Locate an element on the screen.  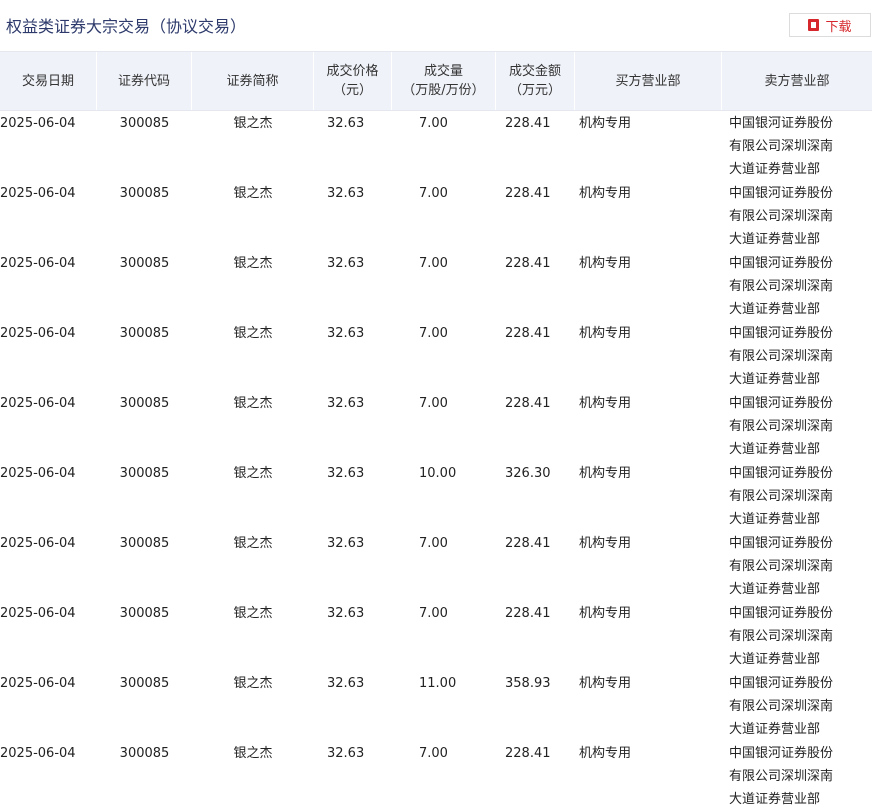
download-button: 下载 is located at coordinates (830, 25).